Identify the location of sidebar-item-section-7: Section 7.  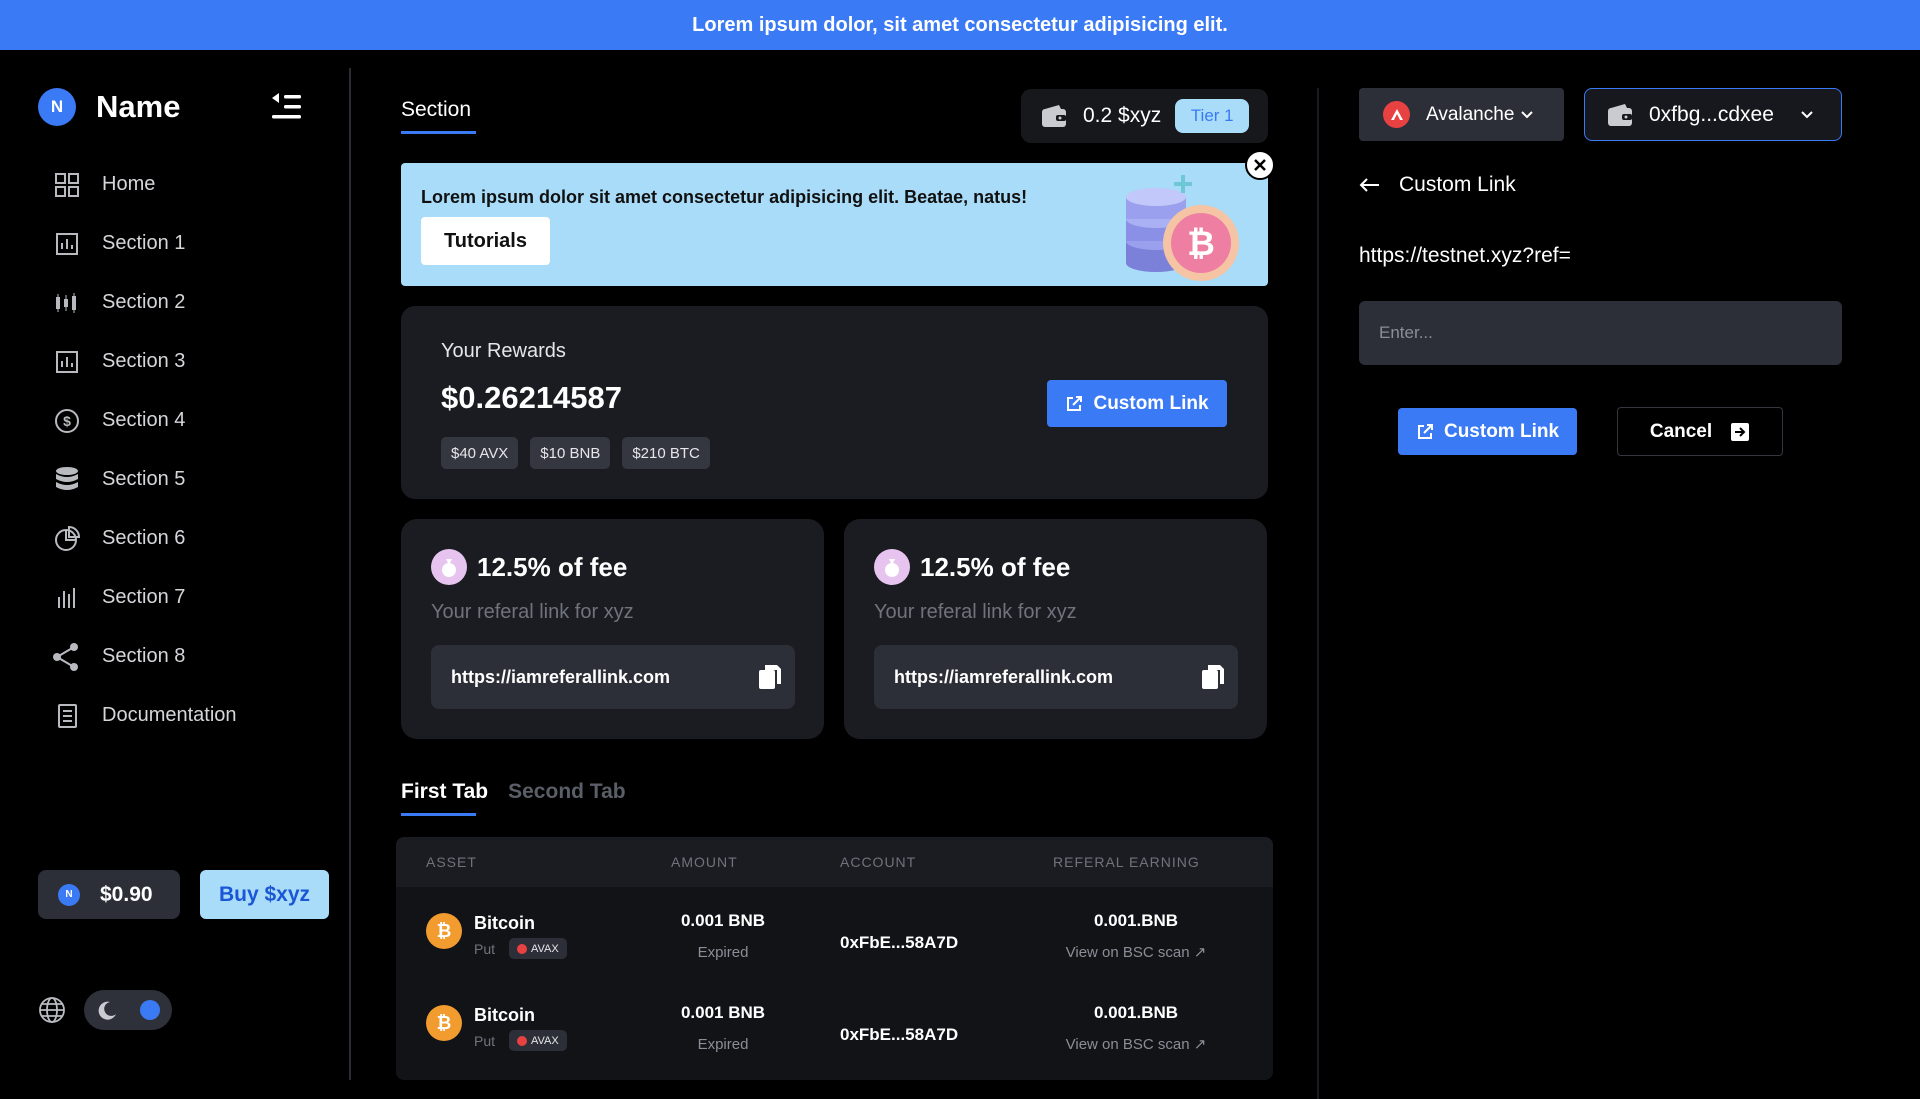
(144, 597).